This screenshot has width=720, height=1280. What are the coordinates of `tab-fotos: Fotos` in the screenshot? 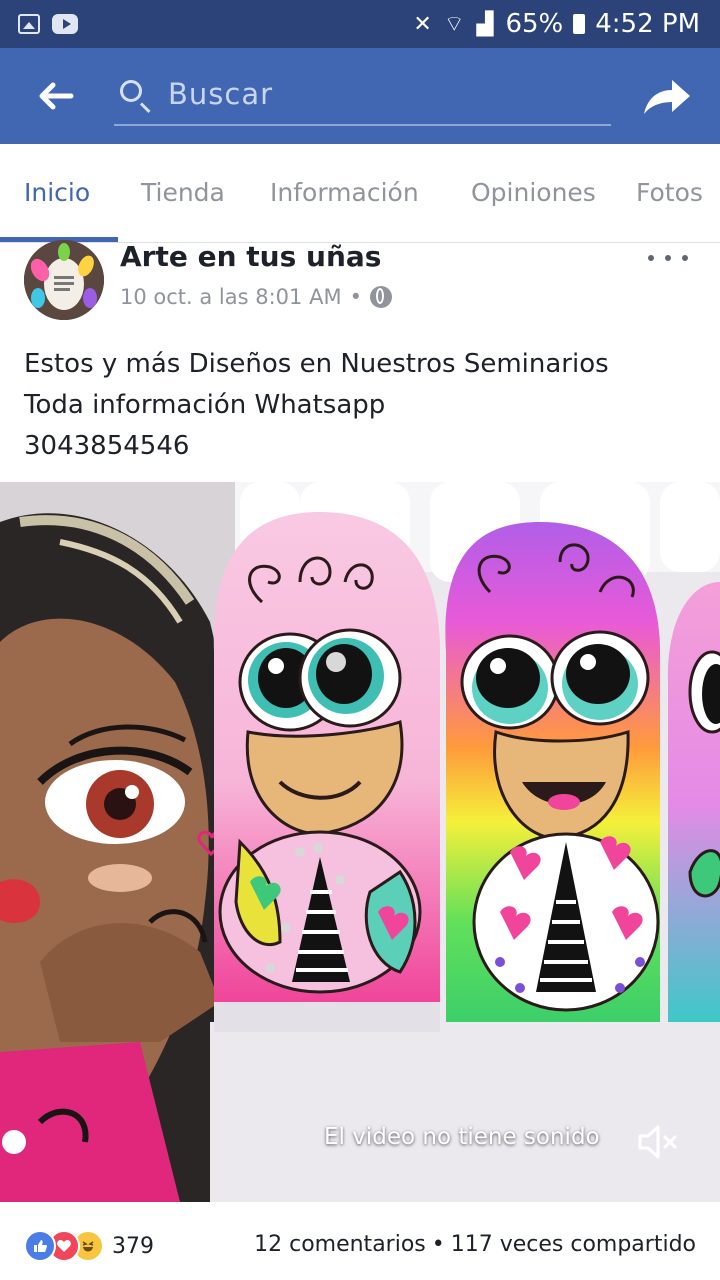 It's located at (669, 193).